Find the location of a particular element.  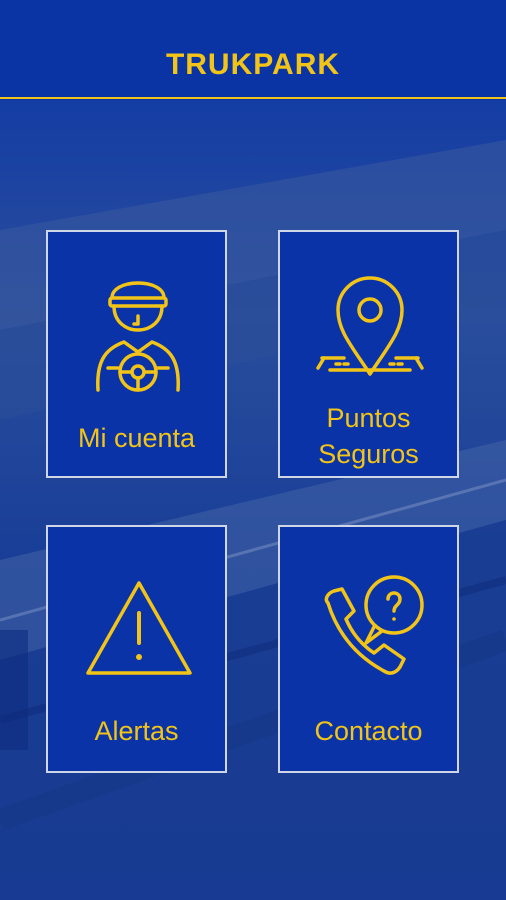

header-divider is located at coordinates (253, 98).